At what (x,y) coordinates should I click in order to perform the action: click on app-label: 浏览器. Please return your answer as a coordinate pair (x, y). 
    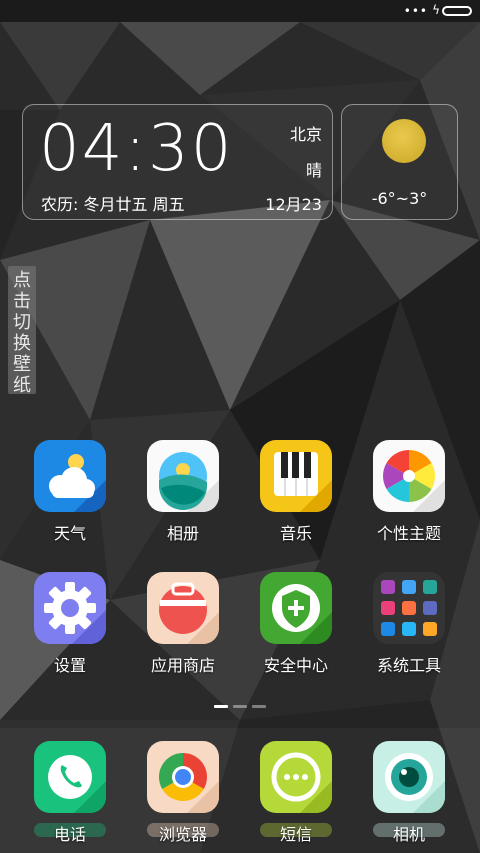
    Looking at the image, I should click on (182, 834).